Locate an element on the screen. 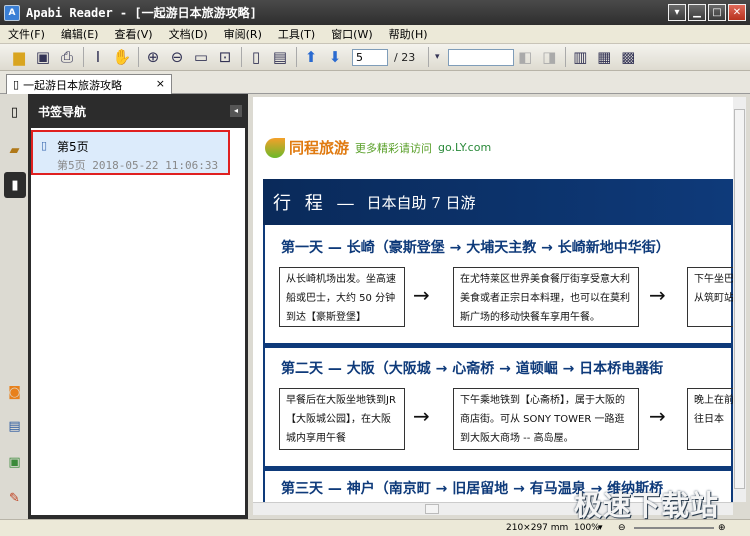 This screenshot has height=536, width=750. banner-subtitle: 日本自助 7 日游 is located at coordinates (421, 202).